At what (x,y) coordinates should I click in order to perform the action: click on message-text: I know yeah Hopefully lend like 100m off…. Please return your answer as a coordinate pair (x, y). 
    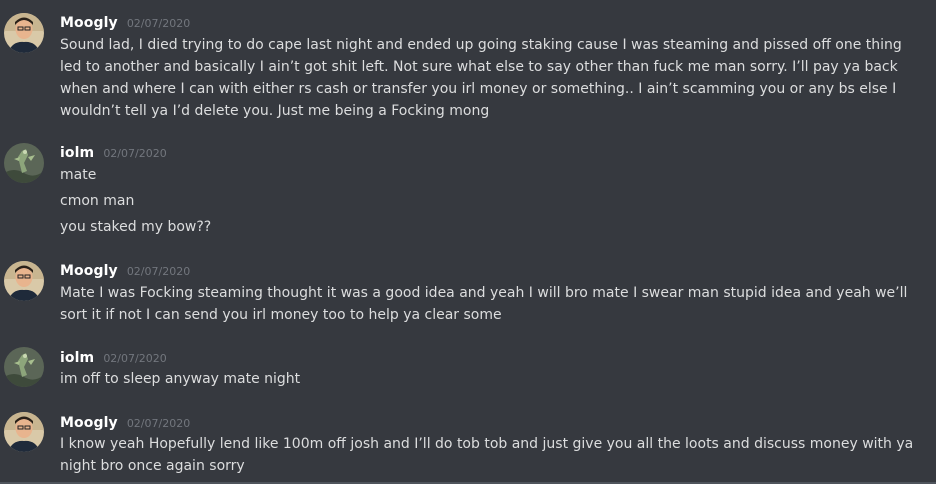
    Looking at the image, I should click on (487, 455).